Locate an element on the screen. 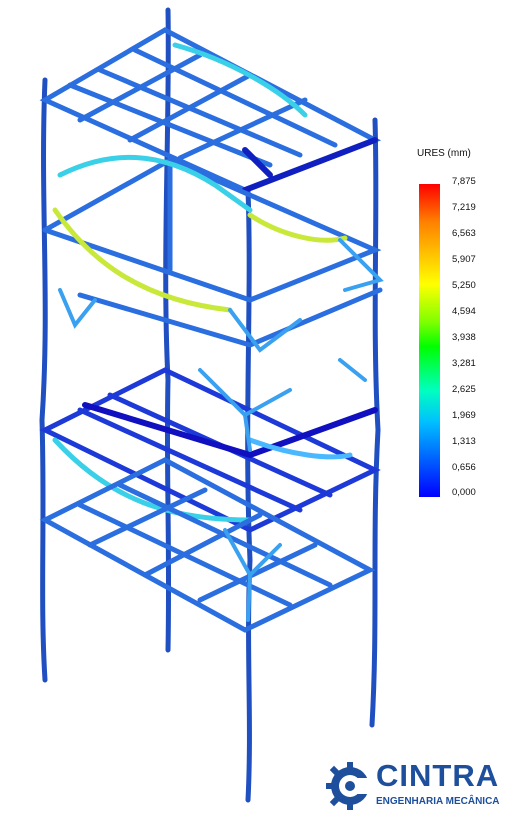 The height and width of the screenshot is (816, 516). legend-tick: 3,938 is located at coordinates (464, 337).